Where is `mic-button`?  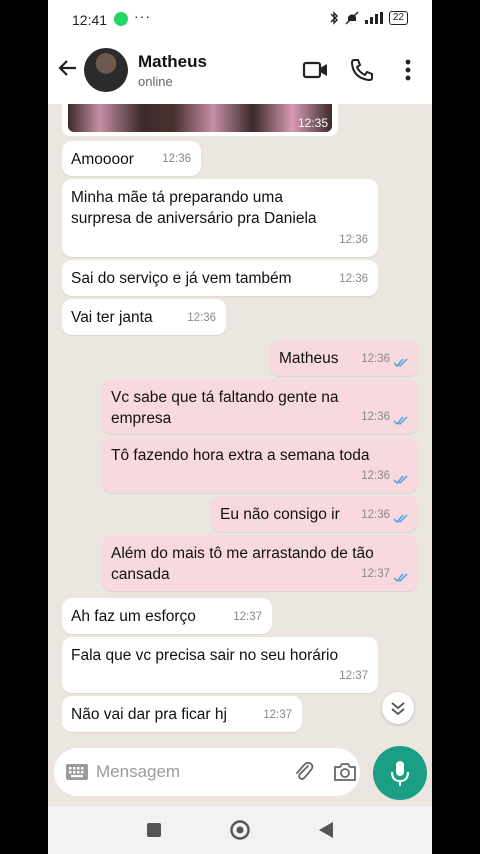
mic-button is located at coordinates (400, 773).